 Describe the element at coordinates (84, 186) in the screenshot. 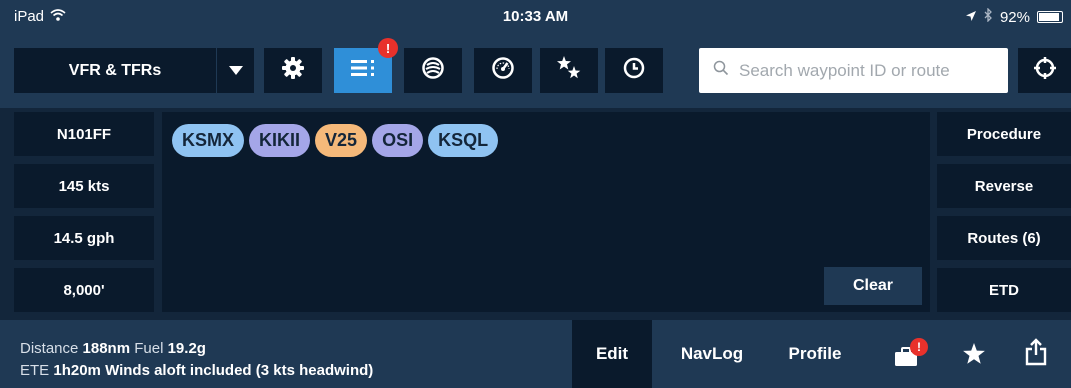

I see `cruise-speed-button: 145 kts` at that location.